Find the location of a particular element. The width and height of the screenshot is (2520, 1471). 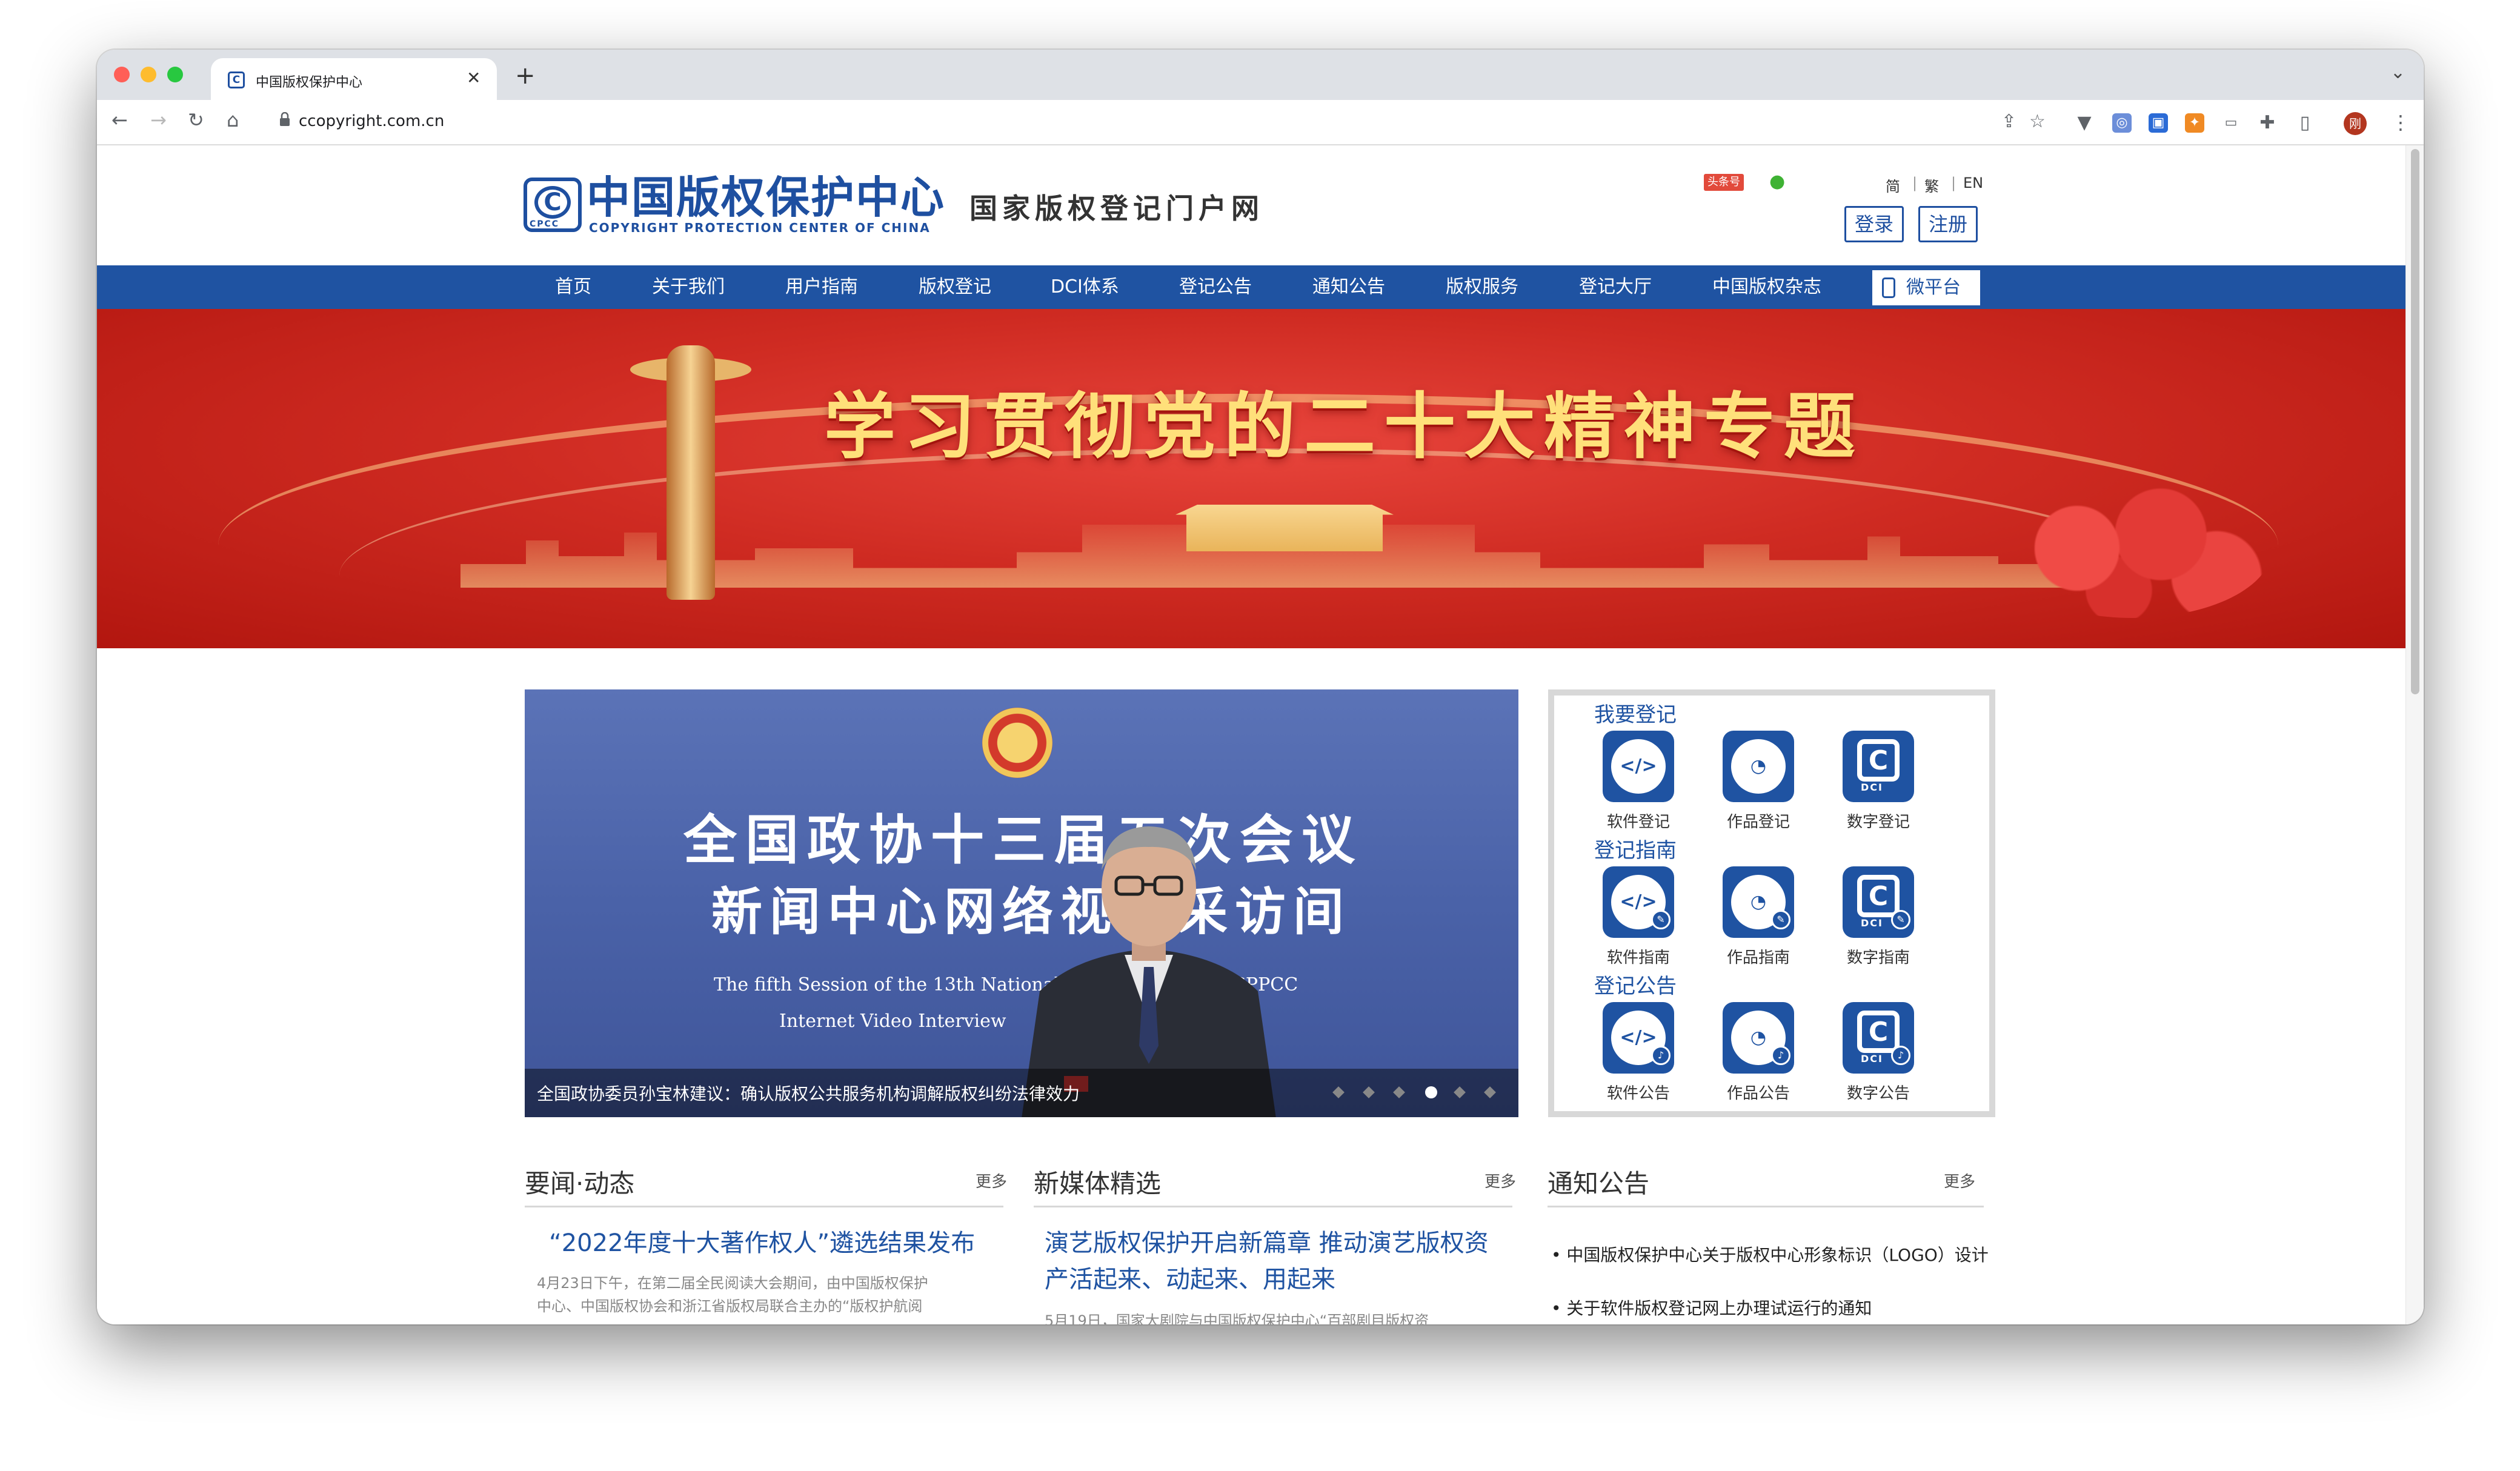

lang-english: EN is located at coordinates (1973, 183).